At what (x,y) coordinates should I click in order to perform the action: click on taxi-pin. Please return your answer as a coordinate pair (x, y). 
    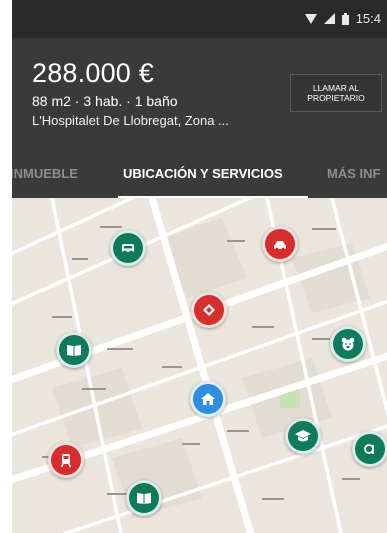
    Looking at the image, I should click on (280, 244).